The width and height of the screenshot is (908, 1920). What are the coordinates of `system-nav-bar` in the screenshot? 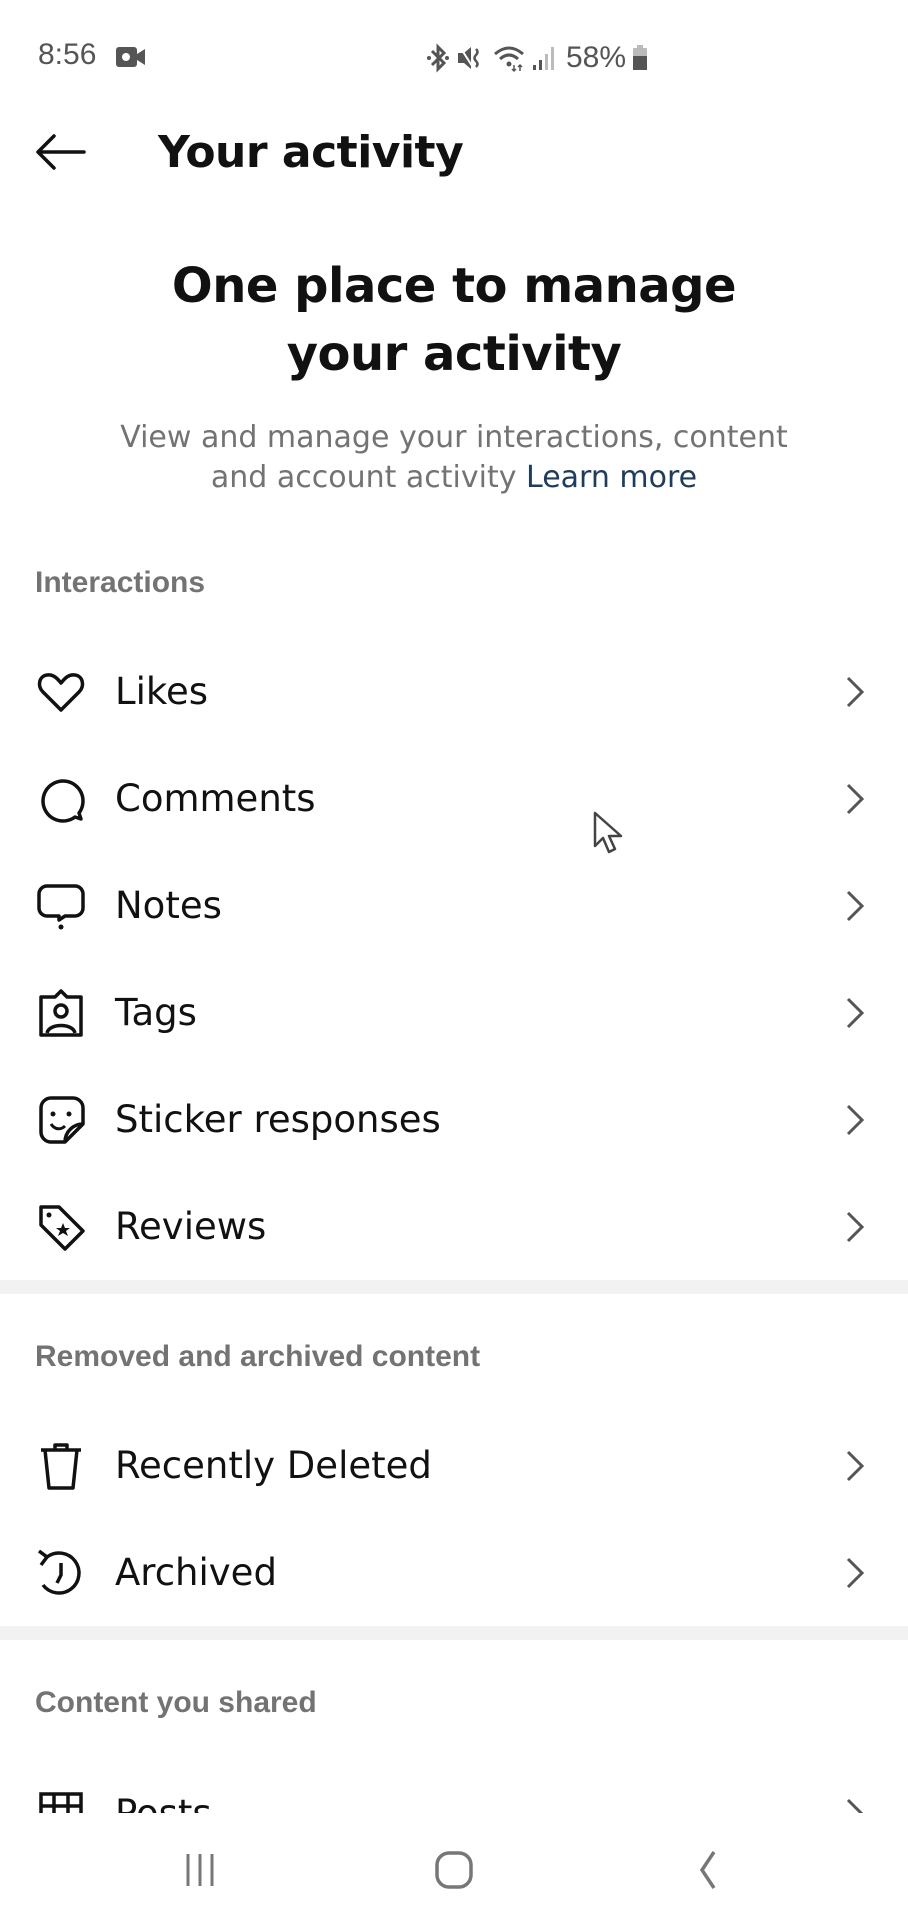 It's located at (454, 1870).